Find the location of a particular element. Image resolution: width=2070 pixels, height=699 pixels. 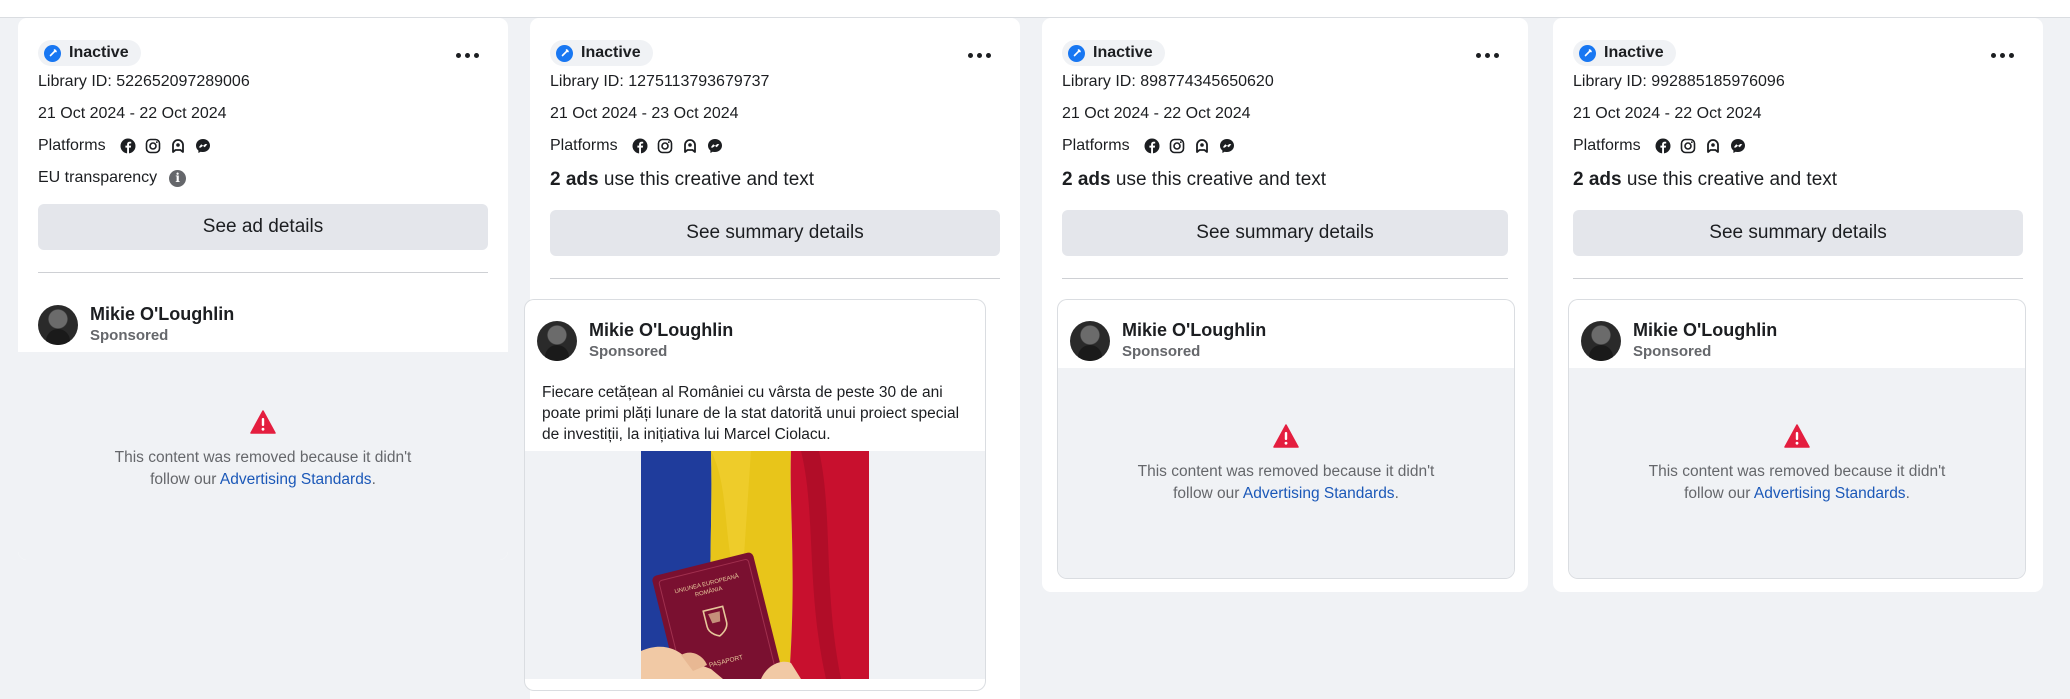

top-bar is located at coordinates (1035, 9).